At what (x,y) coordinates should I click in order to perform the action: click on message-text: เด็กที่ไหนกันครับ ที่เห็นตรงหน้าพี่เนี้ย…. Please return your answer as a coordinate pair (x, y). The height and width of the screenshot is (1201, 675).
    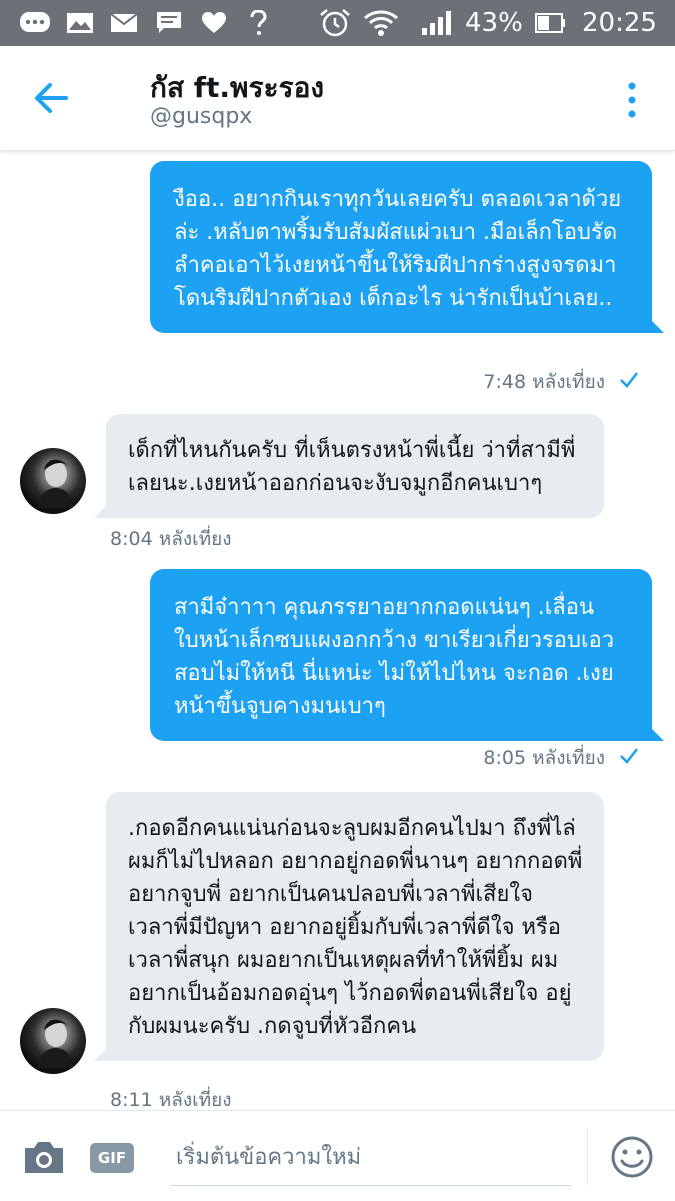
    Looking at the image, I should click on (352, 467).